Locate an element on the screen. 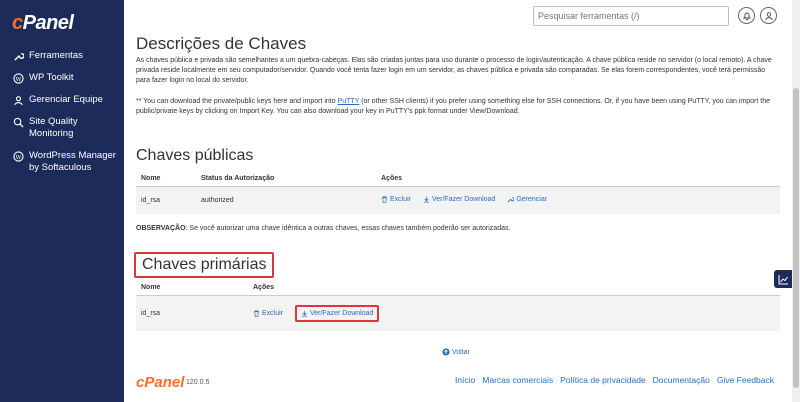  search-input is located at coordinates (631, 16).